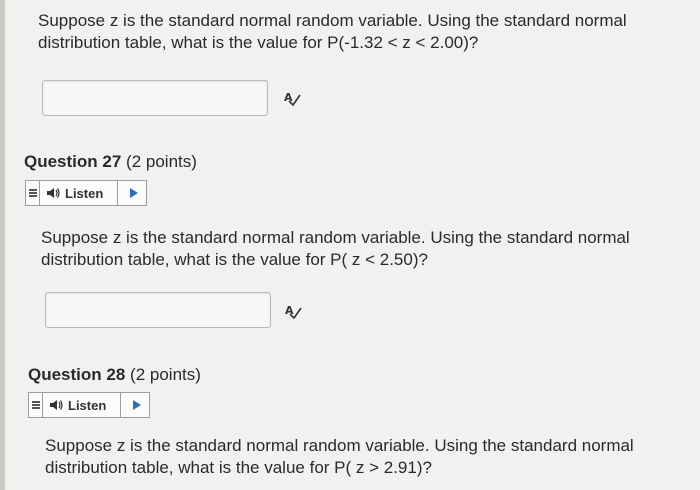 The image size is (700, 490). What do you see at coordinates (73, 161) in the screenshot?
I see `question-number: Question 27` at bounding box center [73, 161].